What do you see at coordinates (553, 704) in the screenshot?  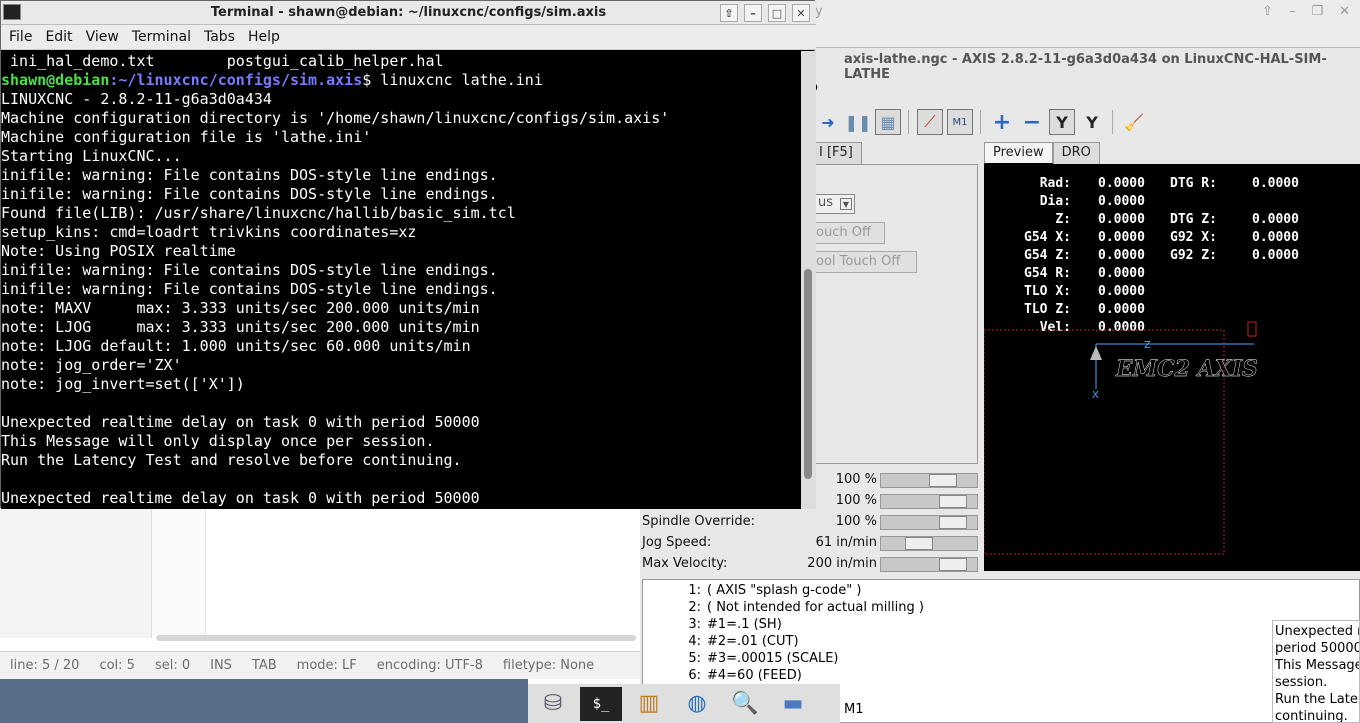 I see `drive-icon: ⛁` at bounding box center [553, 704].